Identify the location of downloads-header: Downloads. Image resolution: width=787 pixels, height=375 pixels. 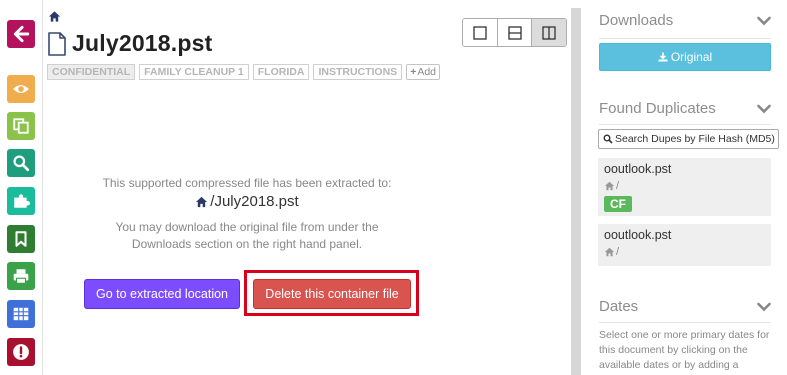
(685, 20).